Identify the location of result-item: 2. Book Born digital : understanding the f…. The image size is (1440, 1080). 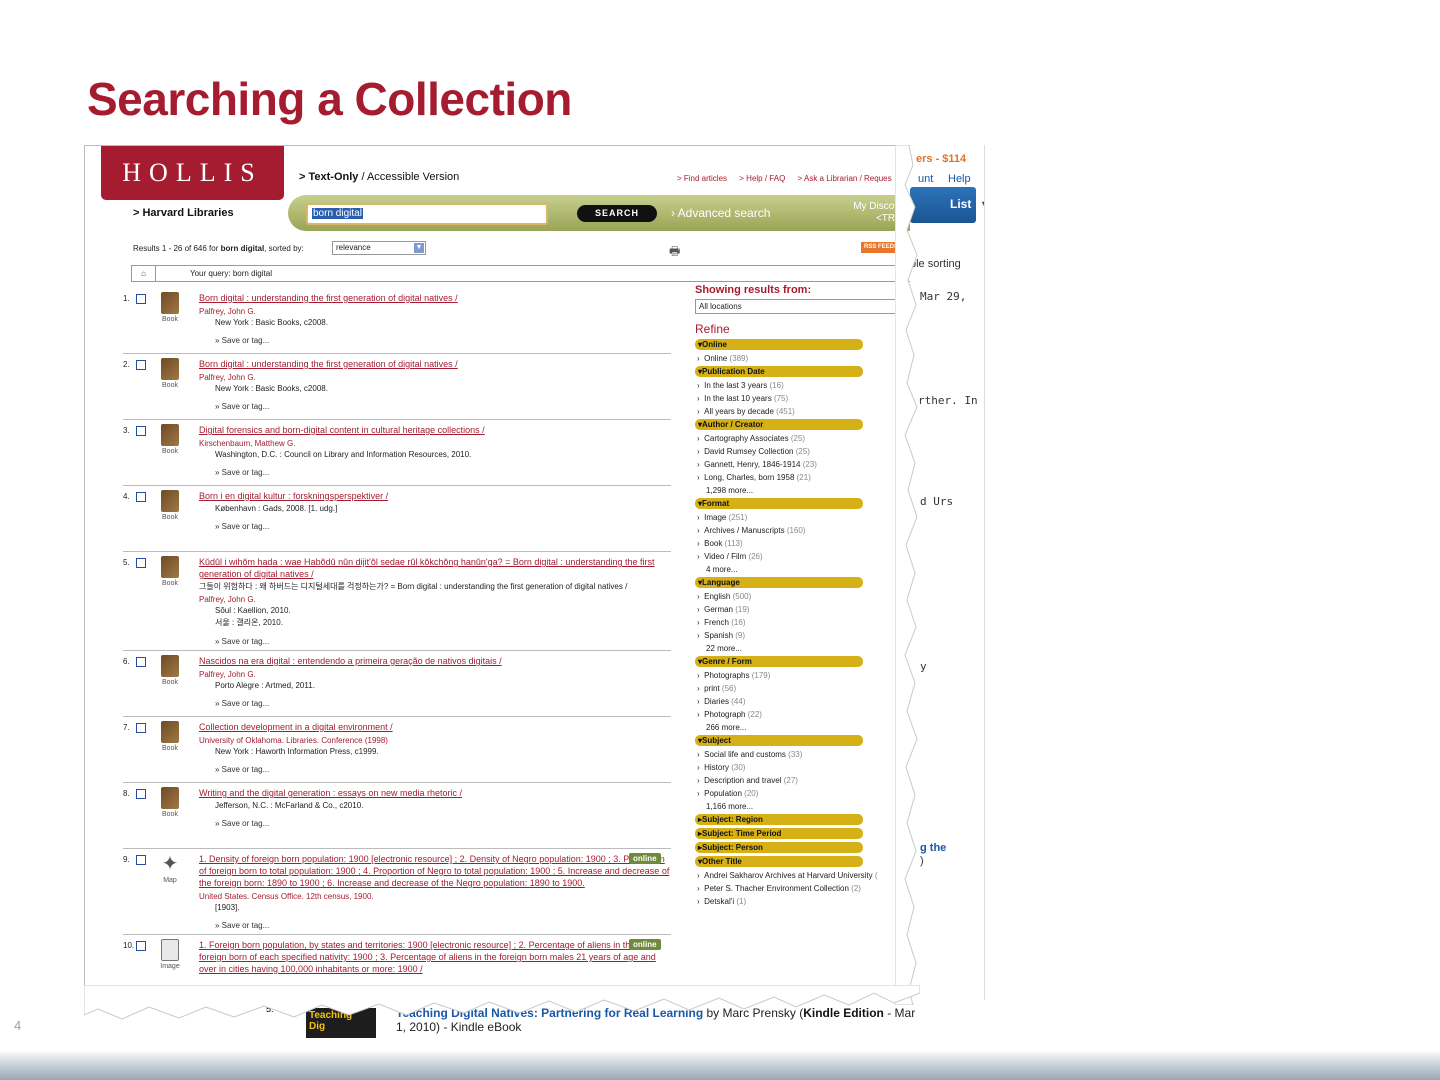
(397, 387).